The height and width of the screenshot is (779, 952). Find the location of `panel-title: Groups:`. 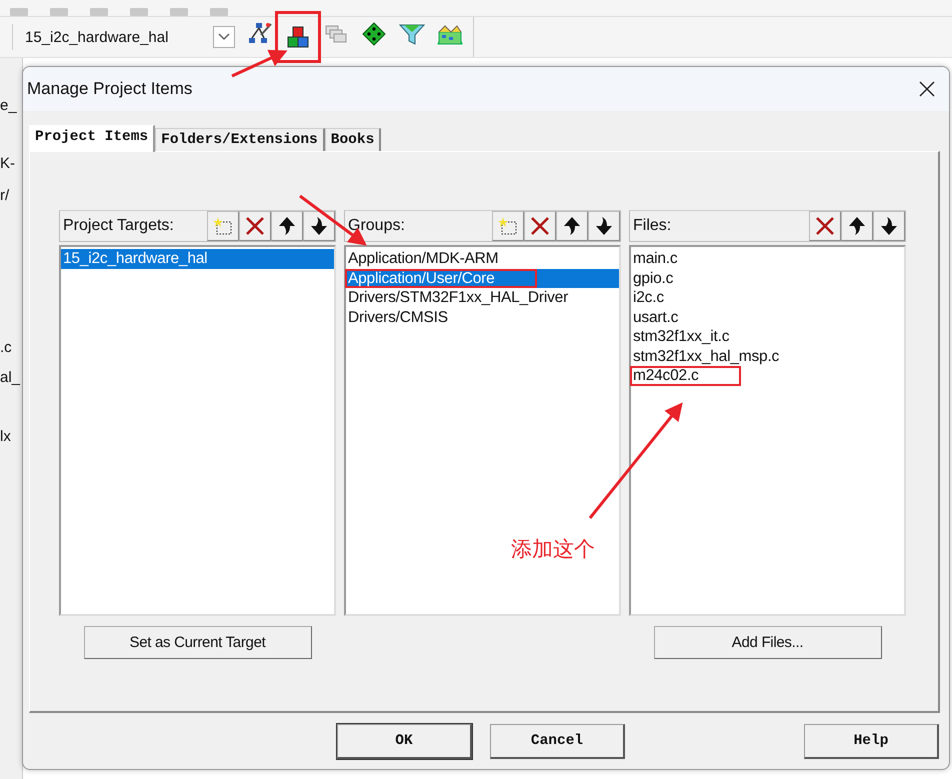

panel-title: Groups: is located at coordinates (376, 226).